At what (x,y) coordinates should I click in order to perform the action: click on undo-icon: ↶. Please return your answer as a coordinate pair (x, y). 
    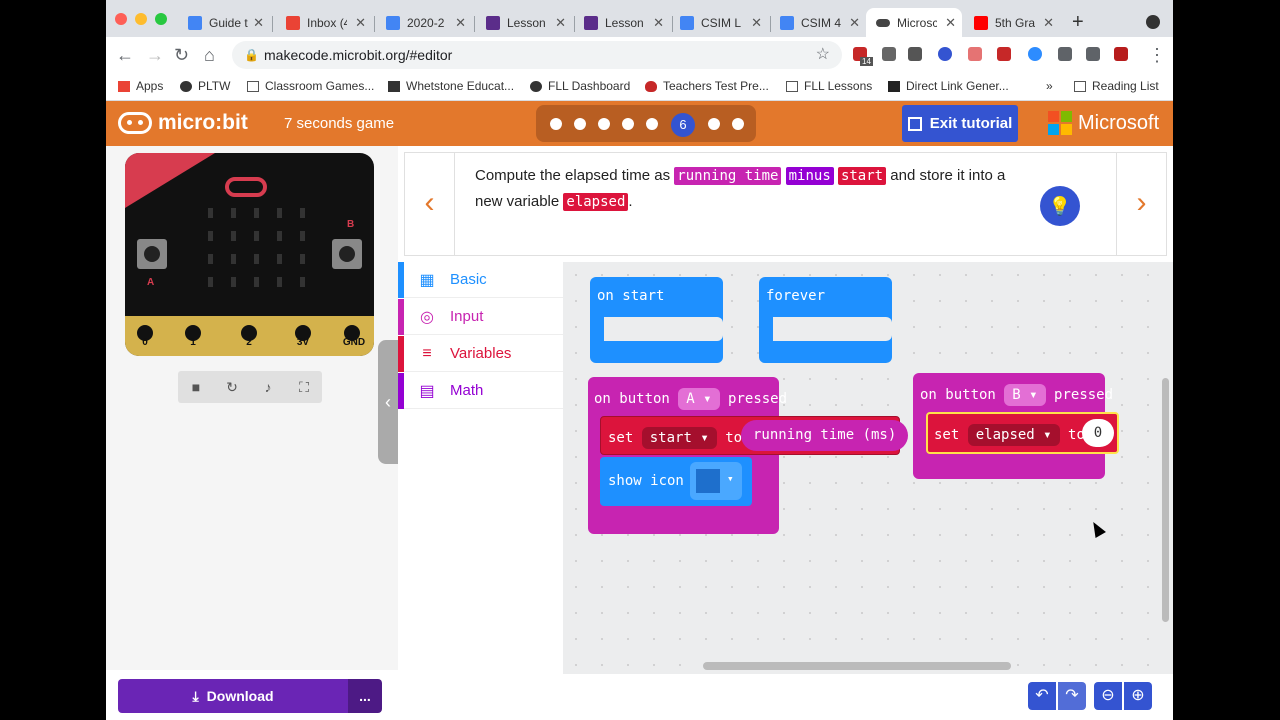
    Looking at the image, I should click on (1042, 696).